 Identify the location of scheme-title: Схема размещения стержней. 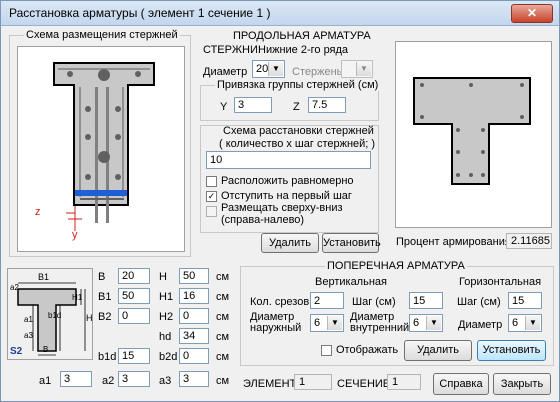
(102, 35).